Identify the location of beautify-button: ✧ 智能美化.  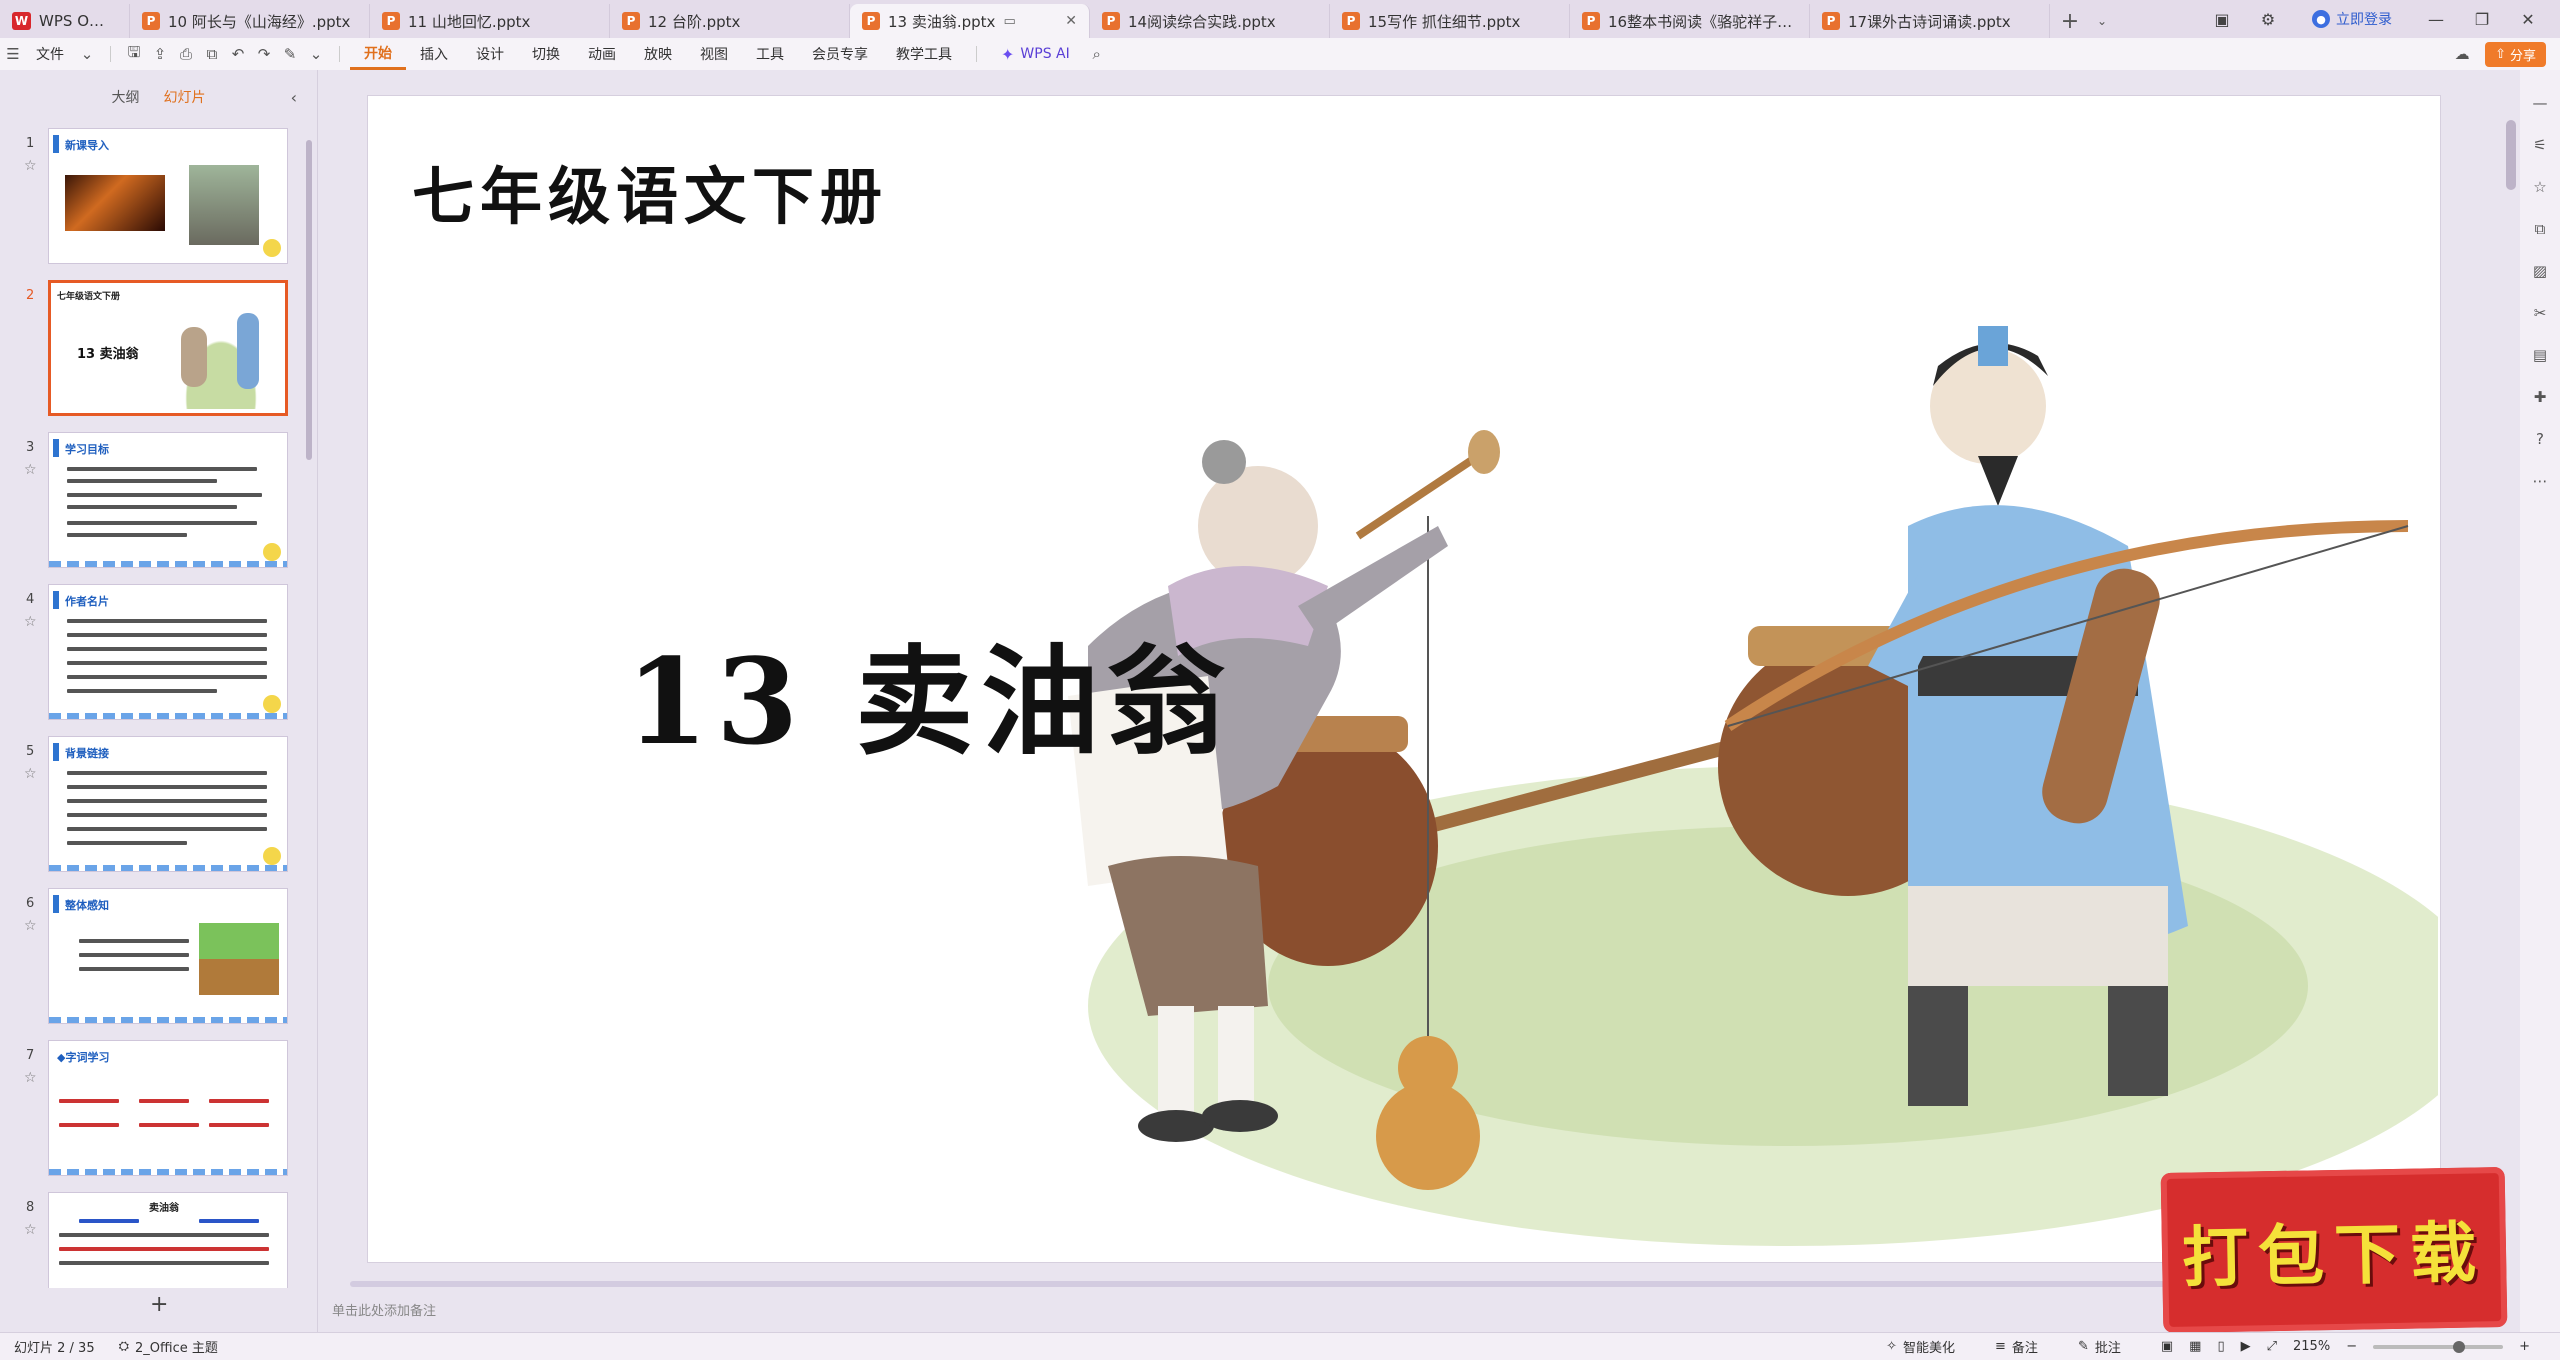
(1920, 1346).